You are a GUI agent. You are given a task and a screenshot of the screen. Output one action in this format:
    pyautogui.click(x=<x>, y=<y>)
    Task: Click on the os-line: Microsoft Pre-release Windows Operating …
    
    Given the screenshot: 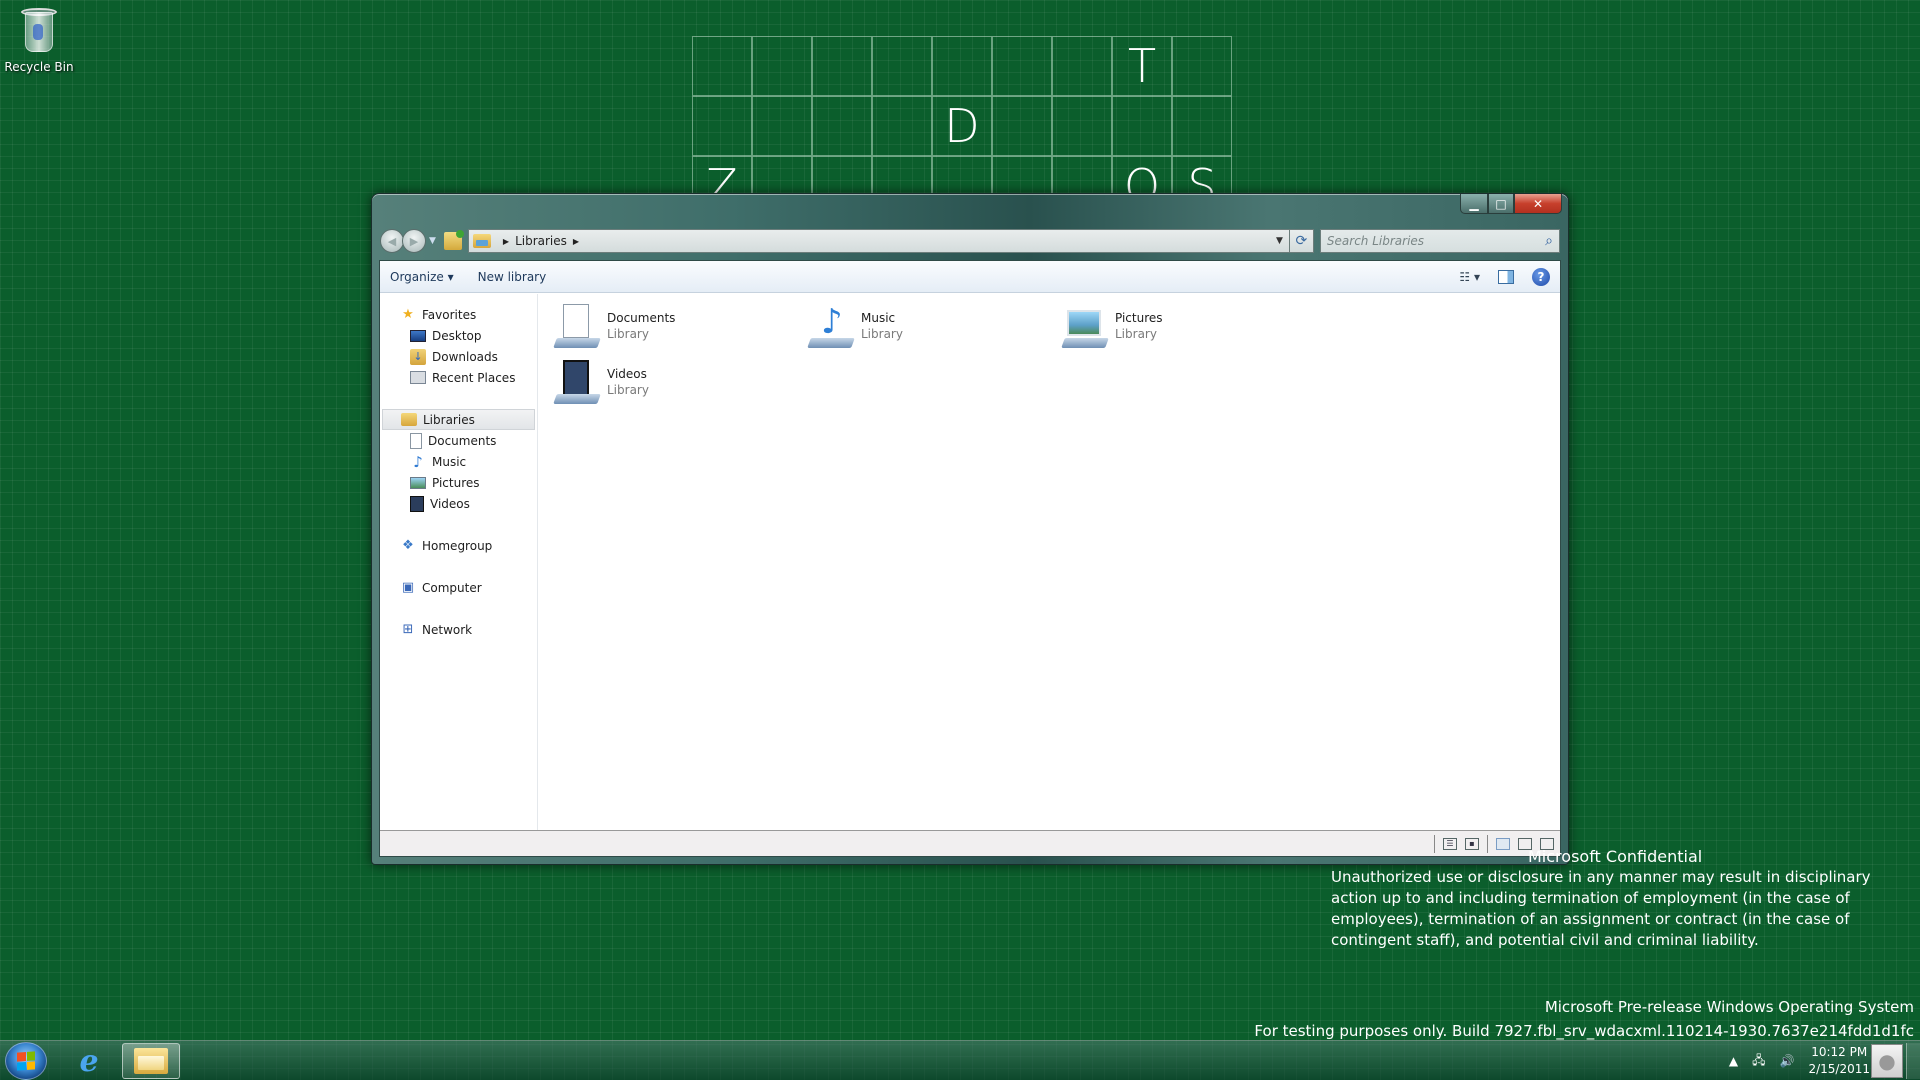 What is the action you would take?
    pyautogui.click(x=1729, y=1007)
    